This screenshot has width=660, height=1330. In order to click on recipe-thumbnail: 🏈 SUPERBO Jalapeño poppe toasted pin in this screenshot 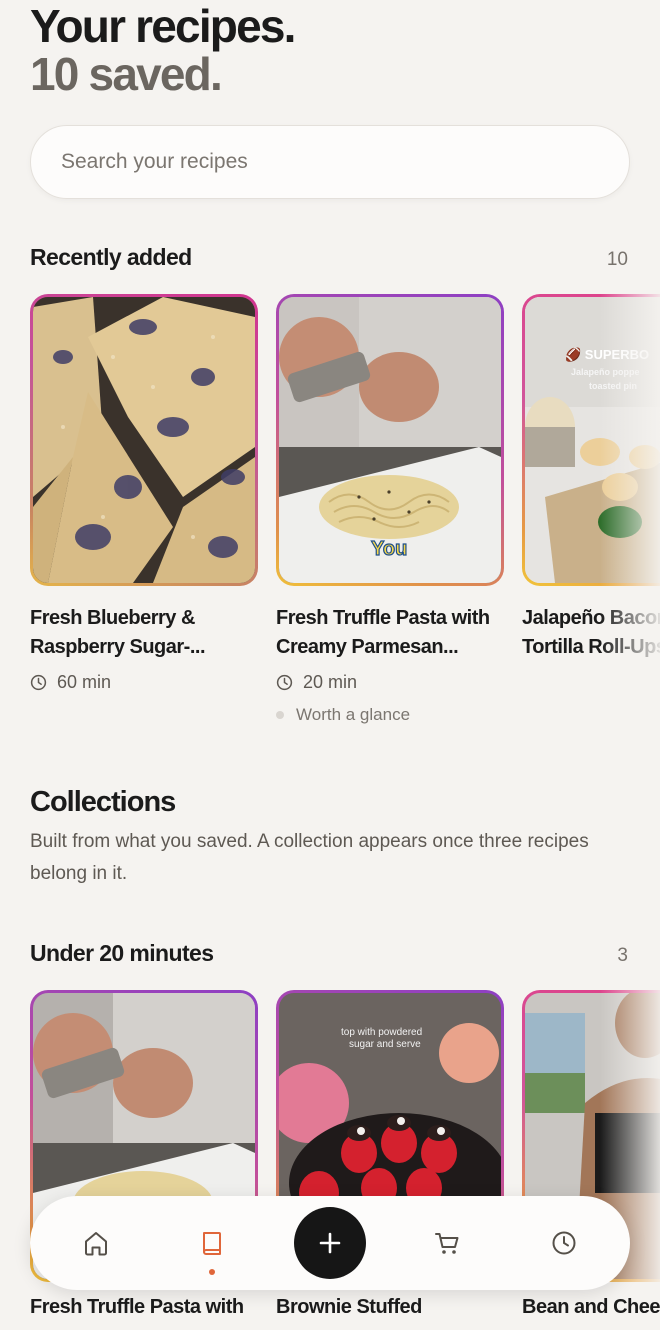, I will do `click(591, 440)`.